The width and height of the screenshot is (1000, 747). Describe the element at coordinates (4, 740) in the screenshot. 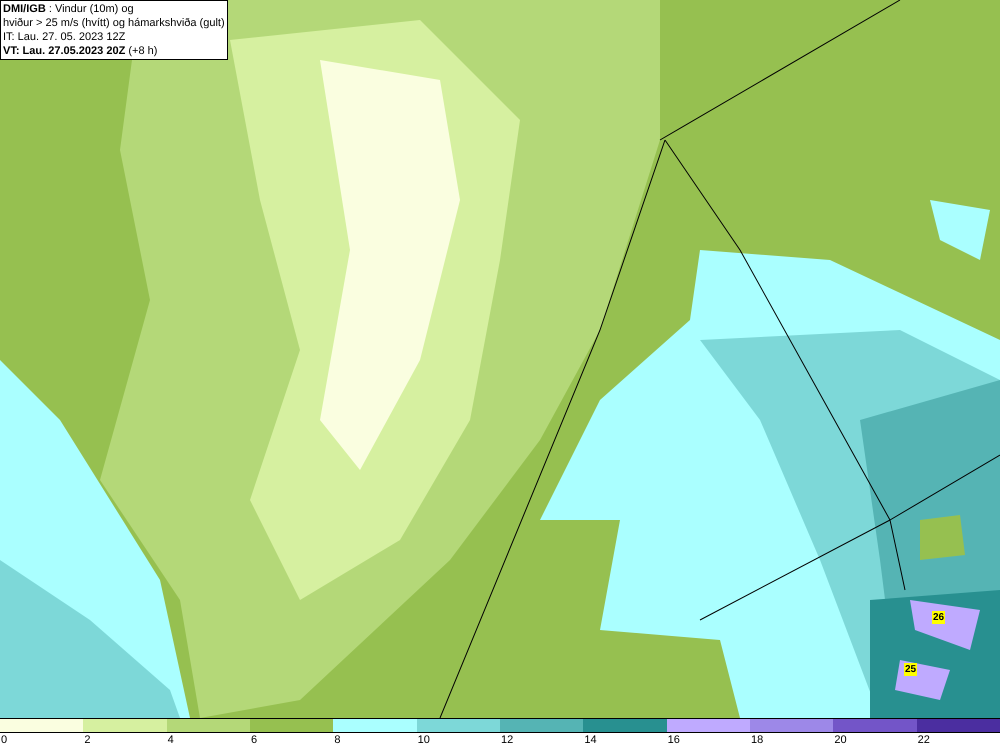

I see `scale-label: 0` at that location.